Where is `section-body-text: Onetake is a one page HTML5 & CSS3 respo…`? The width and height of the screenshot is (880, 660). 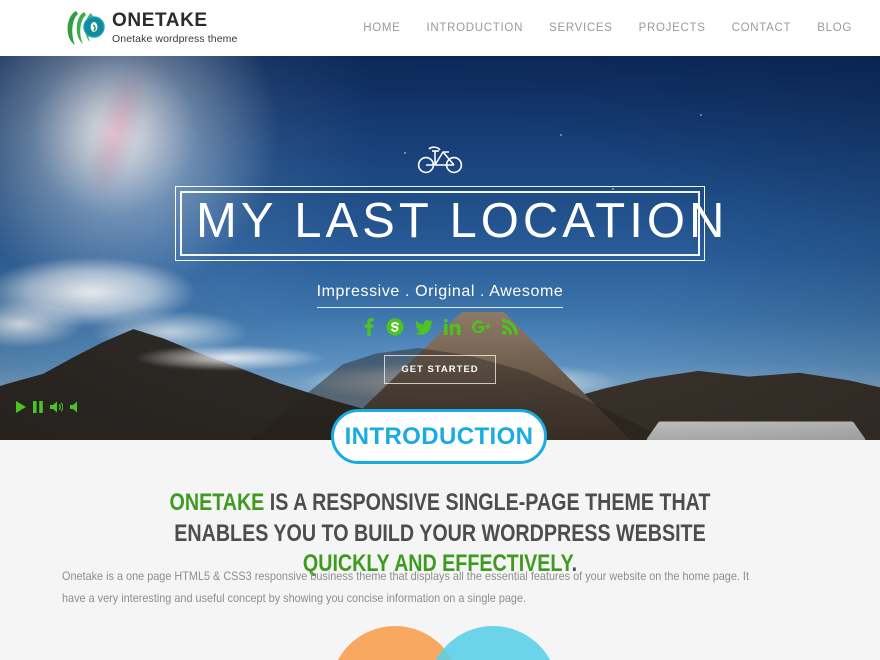 section-body-text: Onetake is a one page HTML5 & CSS3 respo… is located at coordinates (405, 587).